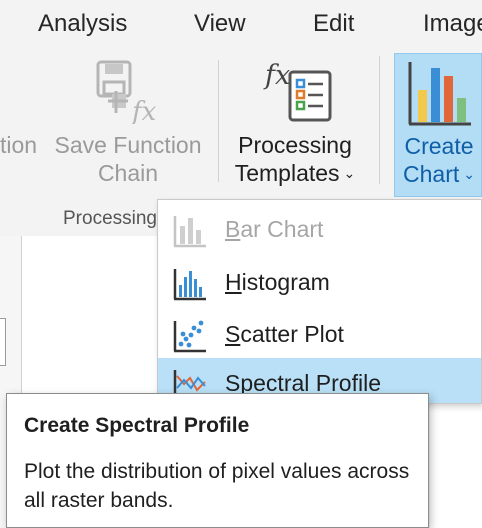  What do you see at coordinates (128, 145) in the screenshot?
I see `save-function-chain-label-1: Save Function` at bounding box center [128, 145].